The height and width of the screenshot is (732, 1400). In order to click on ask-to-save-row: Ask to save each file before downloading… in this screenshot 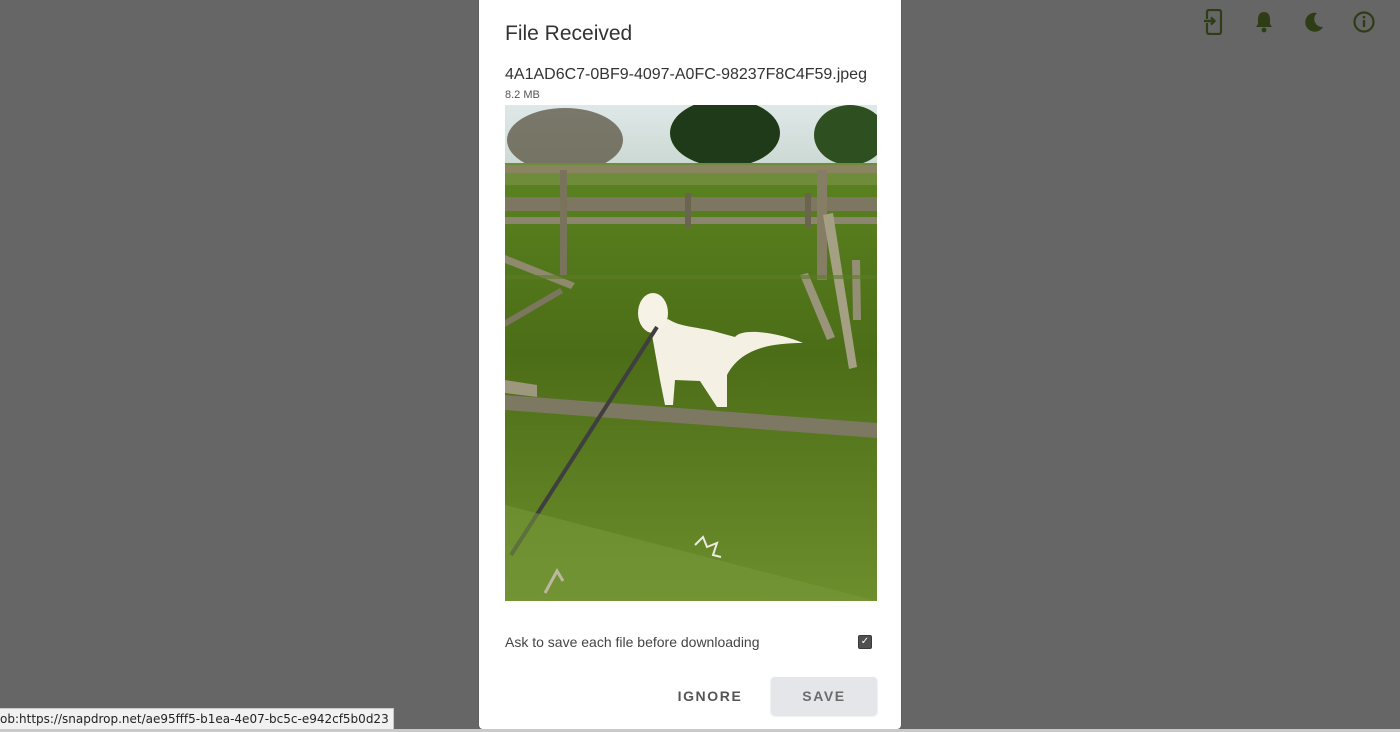, I will do `click(691, 642)`.